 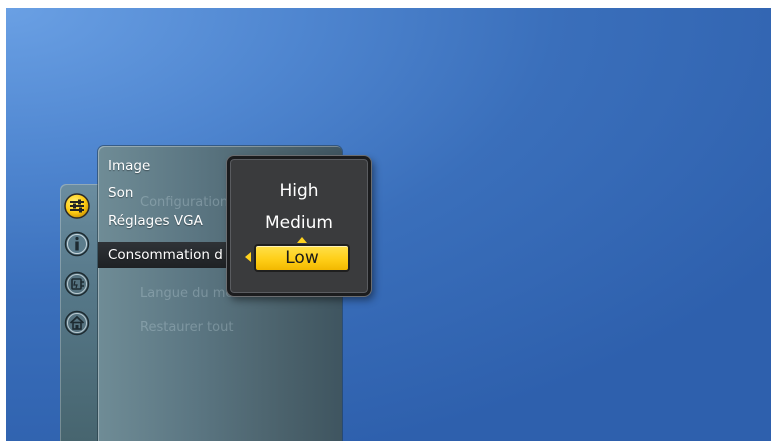 I want to click on option-low-label: Low, so click(x=302, y=258).